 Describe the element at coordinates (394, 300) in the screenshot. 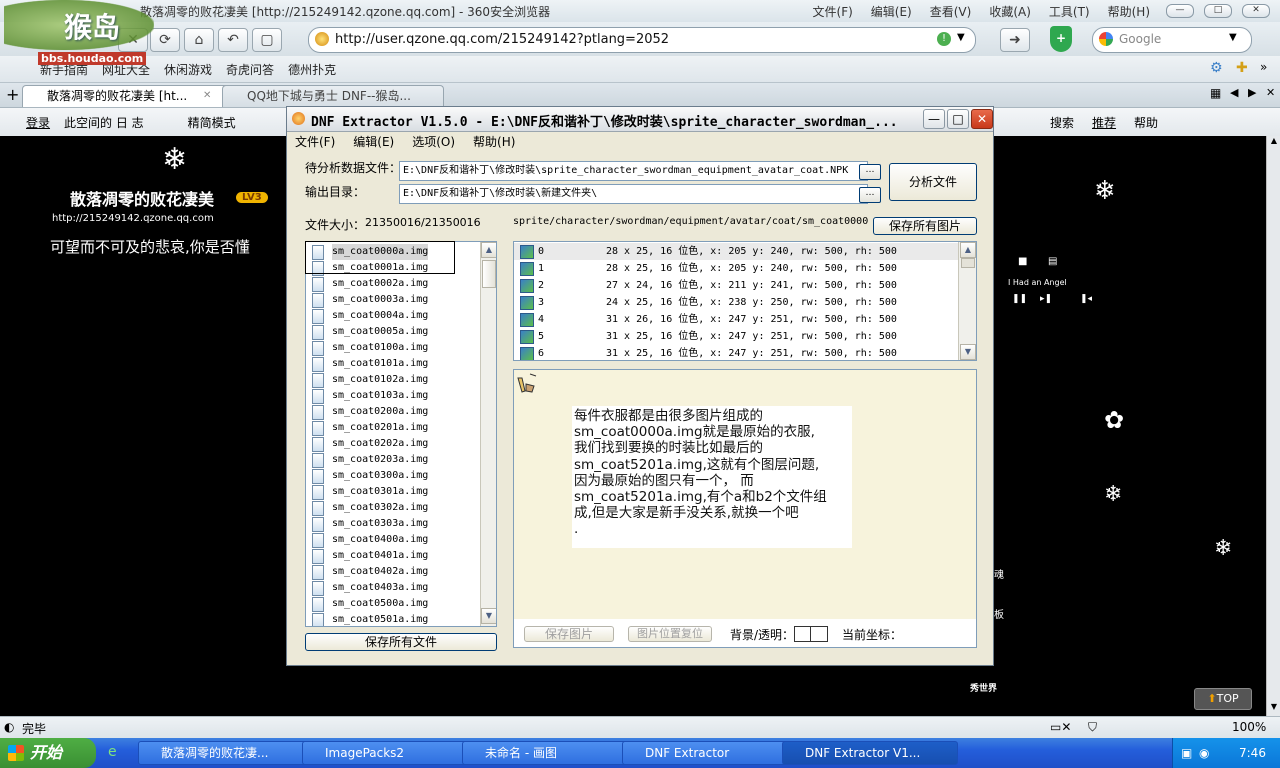

I see `file-list-item: sm_coat0003a.img` at that location.